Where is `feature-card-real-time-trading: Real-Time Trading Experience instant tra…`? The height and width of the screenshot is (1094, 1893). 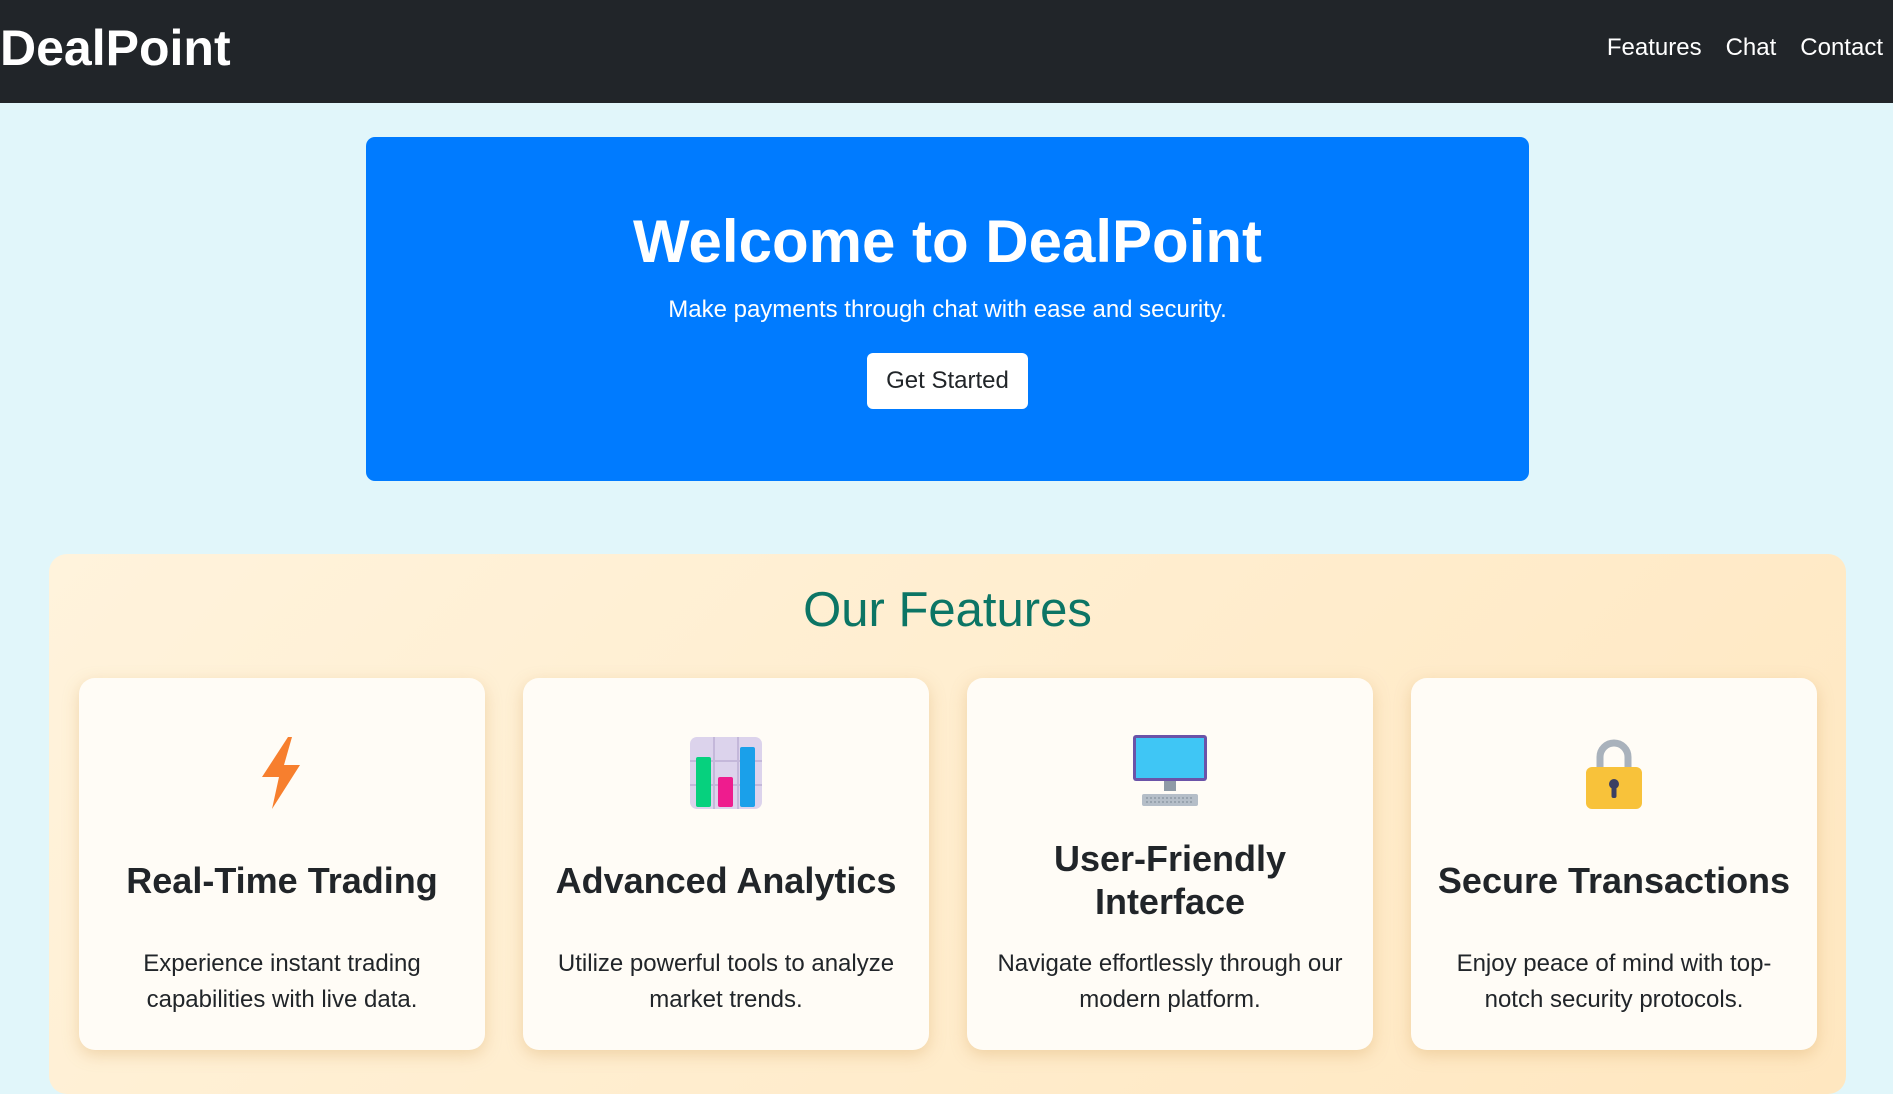
feature-card-real-time-trading: Real-Time Trading Experience instant tra… is located at coordinates (282, 864).